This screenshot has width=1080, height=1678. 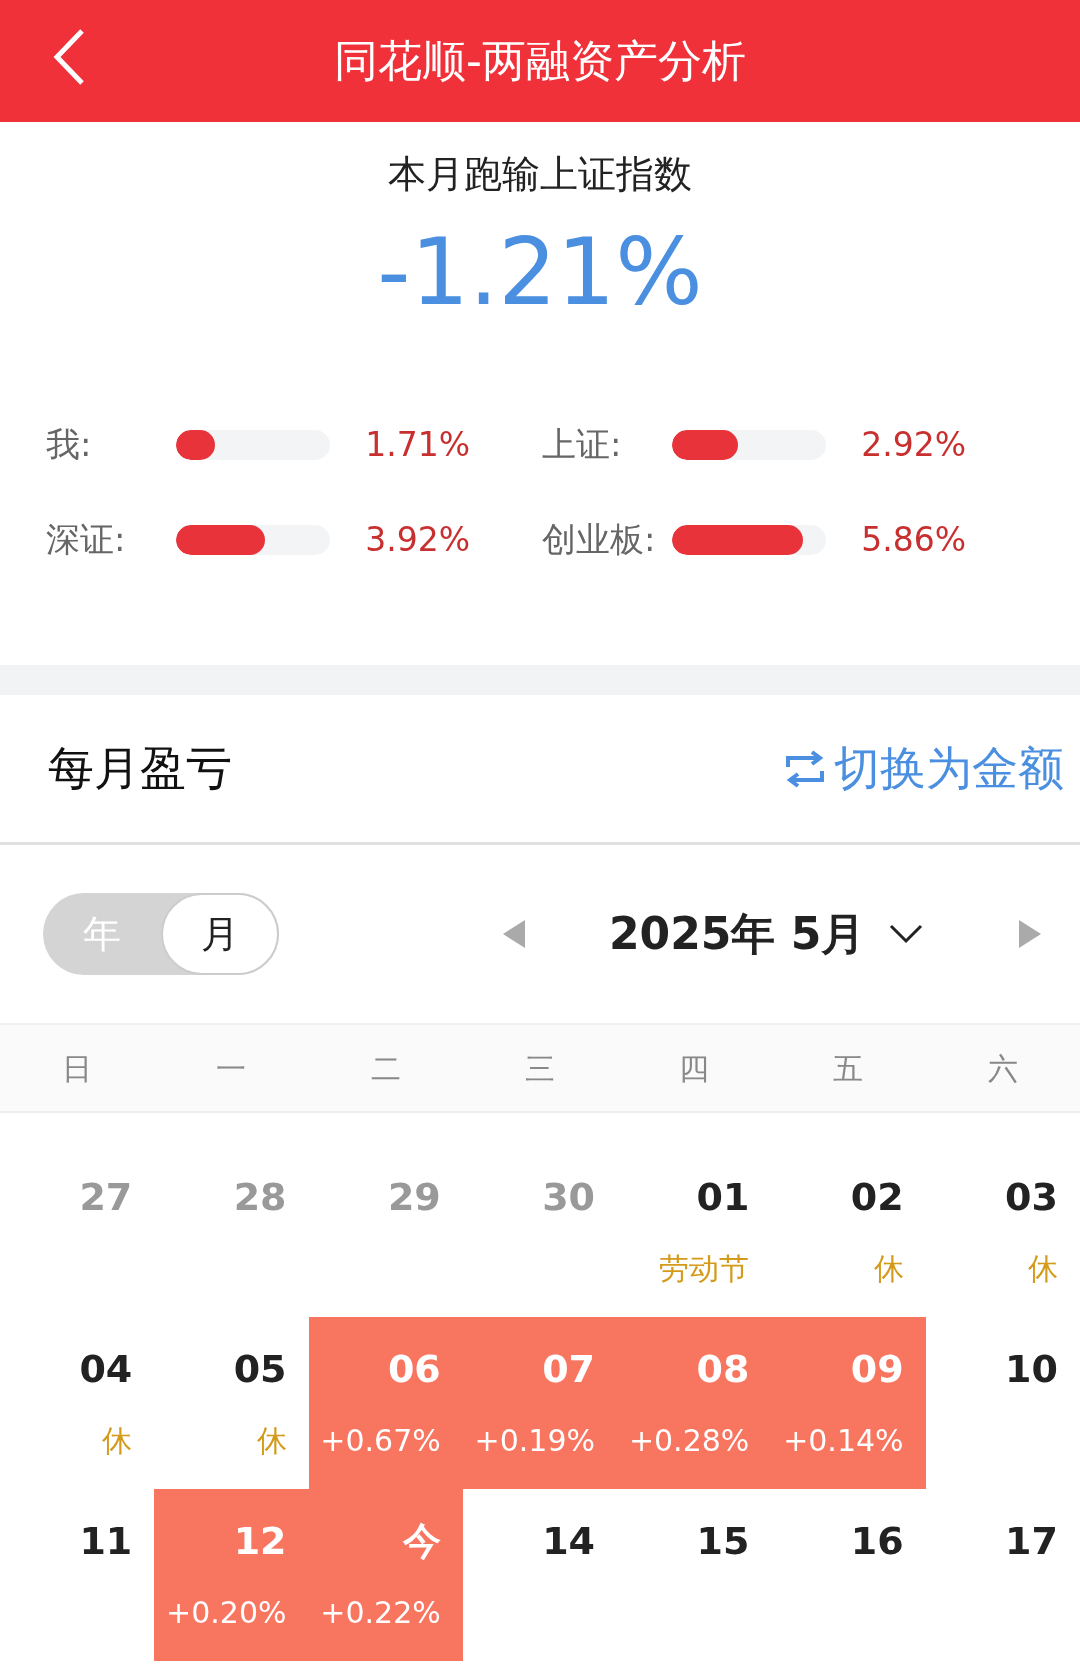 What do you see at coordinates (848, 1403) in the screenshot?
I see `gain-day-cell: 09 +0.14%` at bounding box center [848, 1403].